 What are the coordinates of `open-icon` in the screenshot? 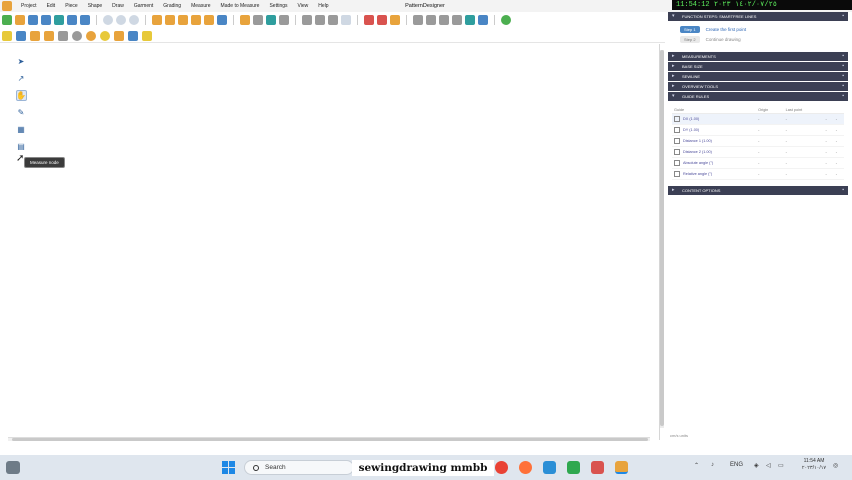 It's located at (33, 20).